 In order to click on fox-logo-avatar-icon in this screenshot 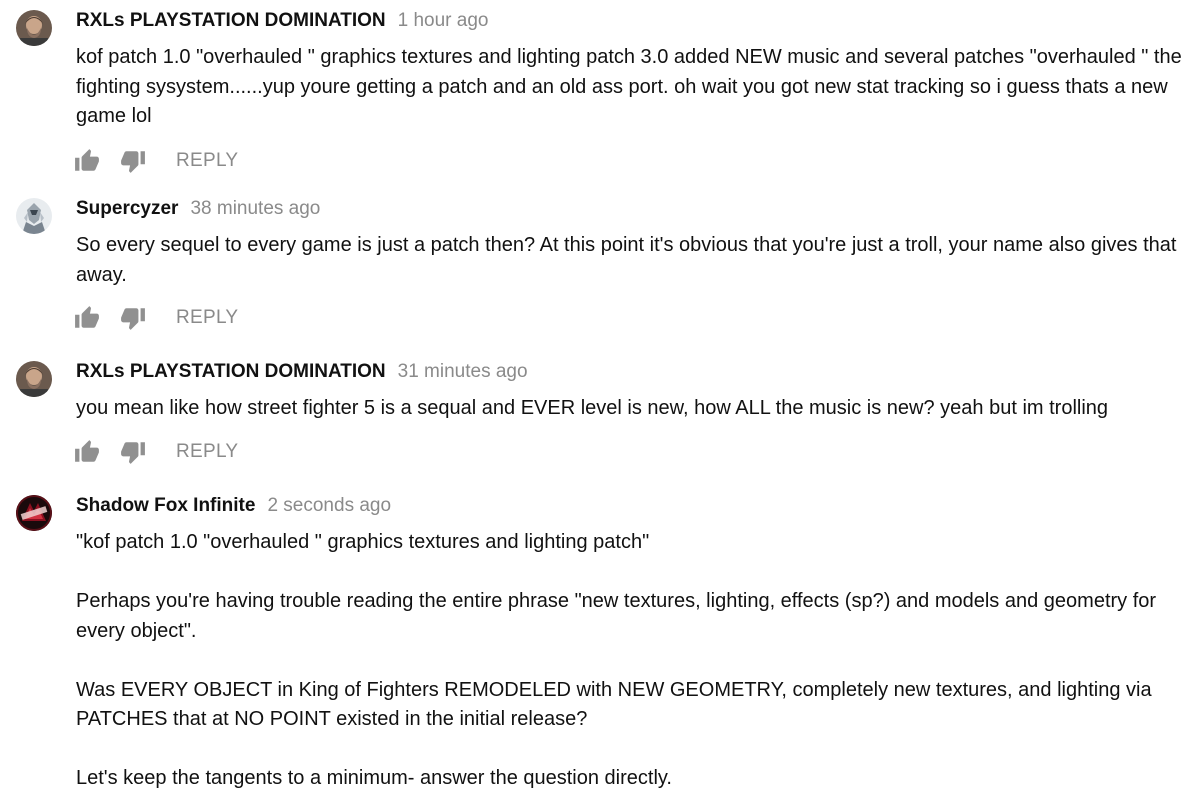, I will do `click(34, 513)`.